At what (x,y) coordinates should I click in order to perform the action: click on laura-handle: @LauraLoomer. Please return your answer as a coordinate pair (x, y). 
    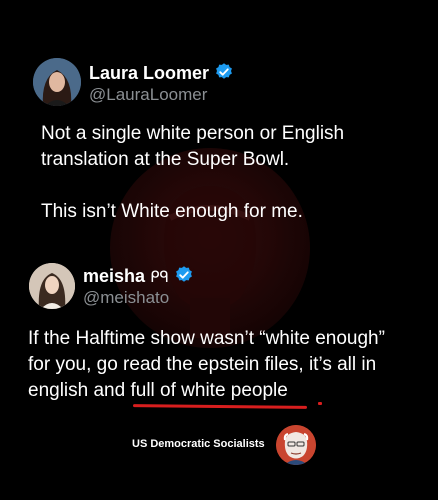
    Looking at the image, I should click on (148, 95).